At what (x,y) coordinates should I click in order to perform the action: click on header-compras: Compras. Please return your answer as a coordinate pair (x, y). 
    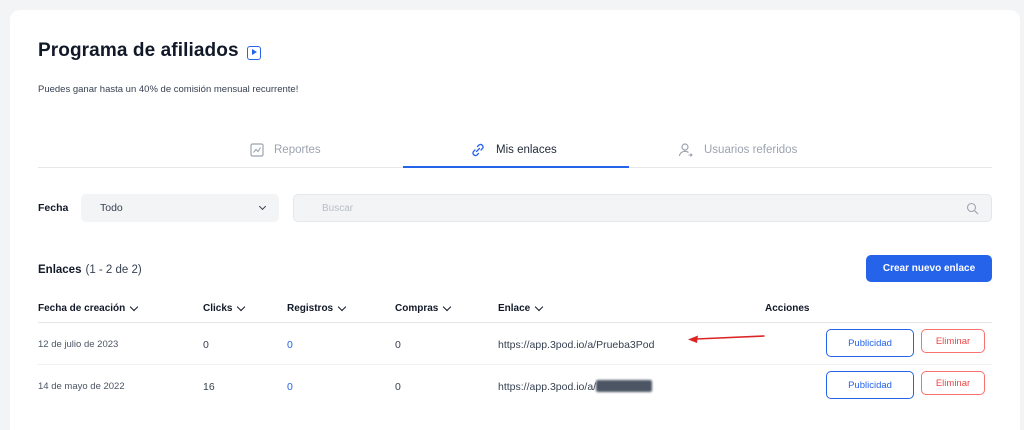
    Looking at the image, I should click on (423, 308).